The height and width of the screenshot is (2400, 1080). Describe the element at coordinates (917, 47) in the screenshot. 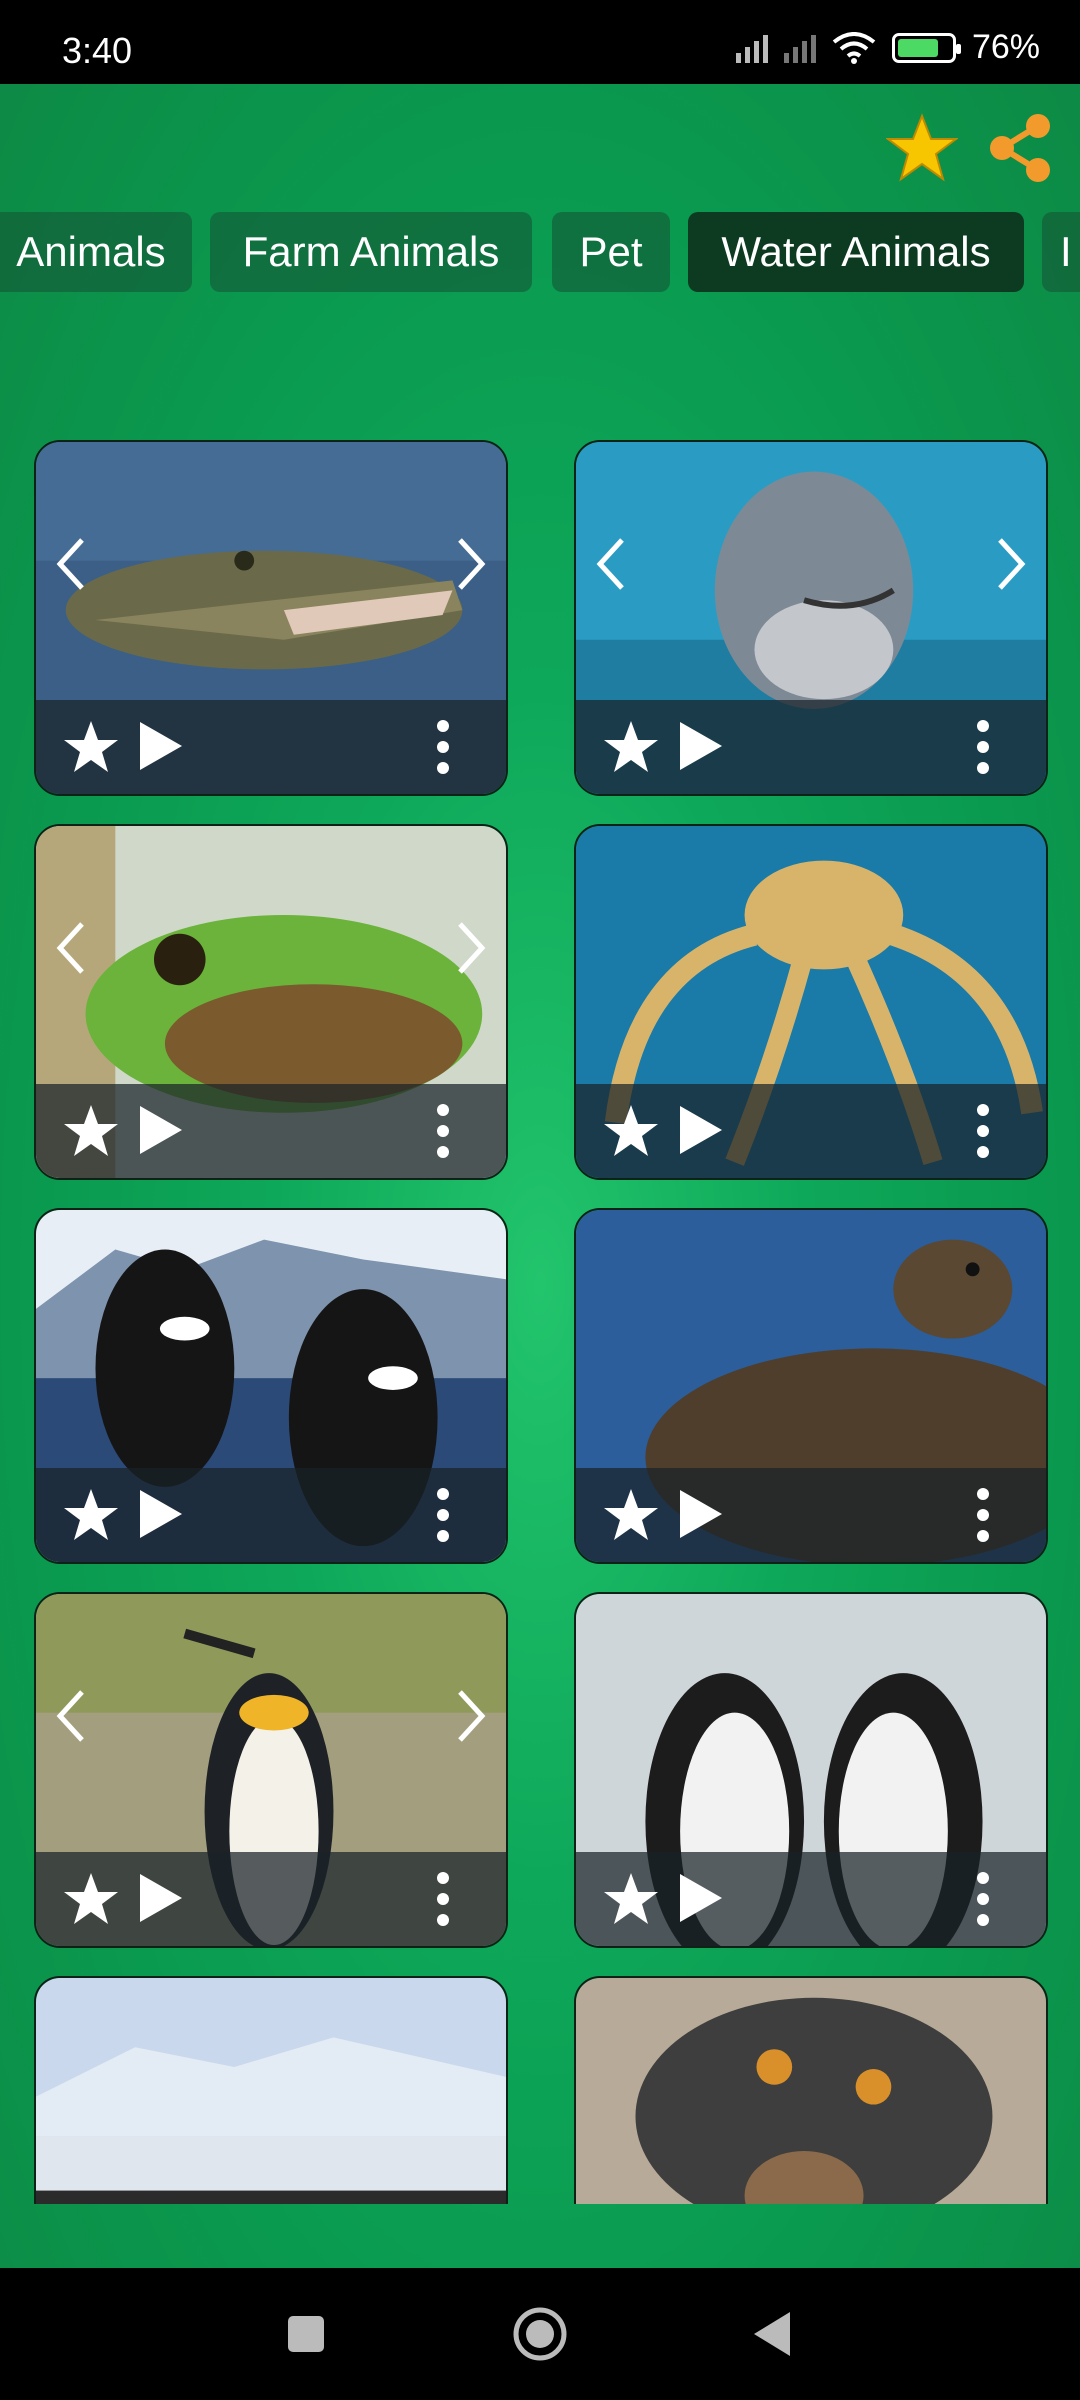

I see `battery-fill` at that location.